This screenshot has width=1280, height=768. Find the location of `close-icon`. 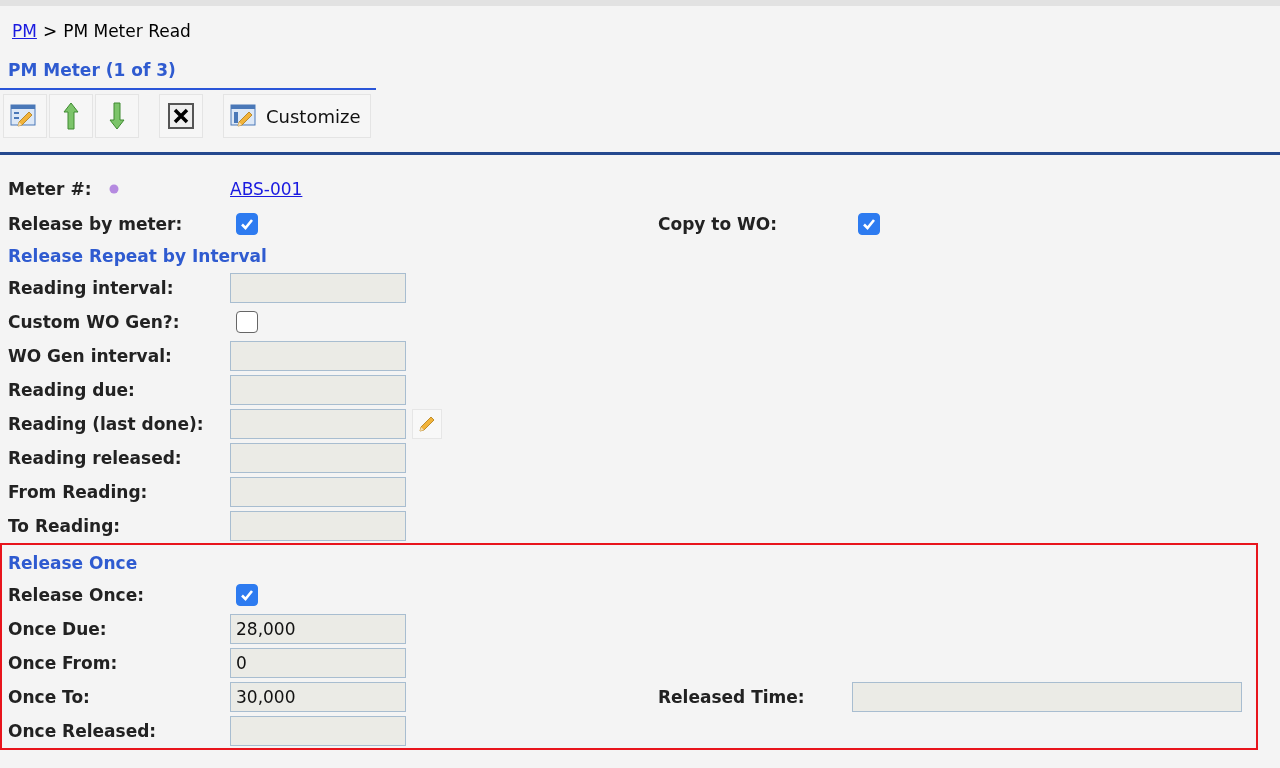

close-icon is located at coordinates (181, 116).